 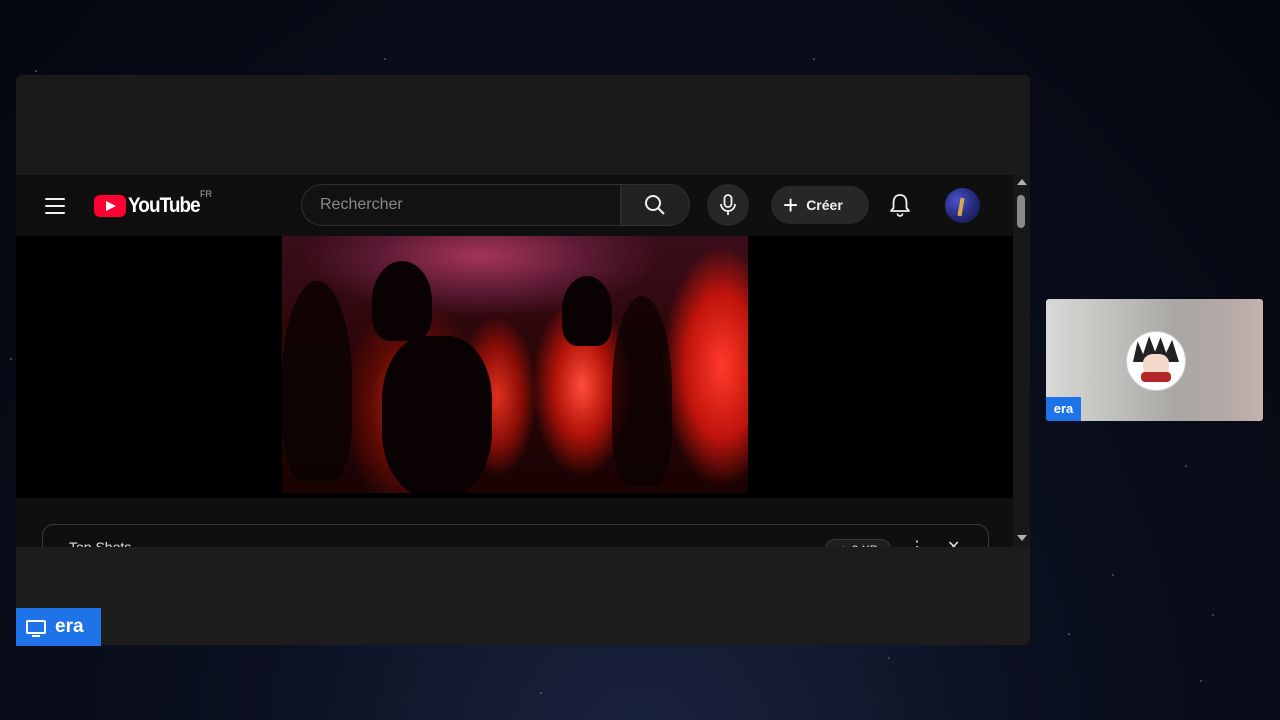 I want to click on search-box, so click(x=460, y=205).